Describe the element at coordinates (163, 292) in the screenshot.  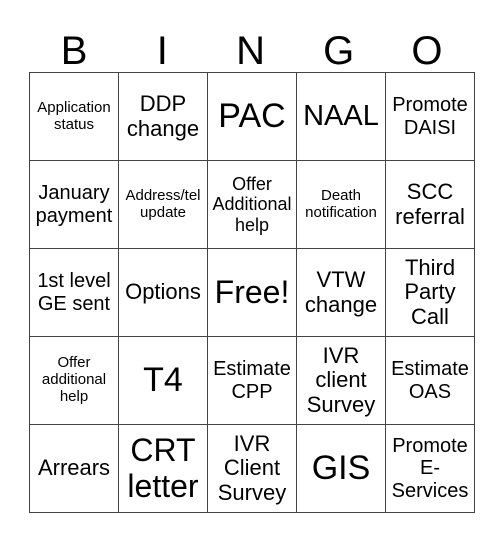
I see `bingo-cell: Options` at that location.